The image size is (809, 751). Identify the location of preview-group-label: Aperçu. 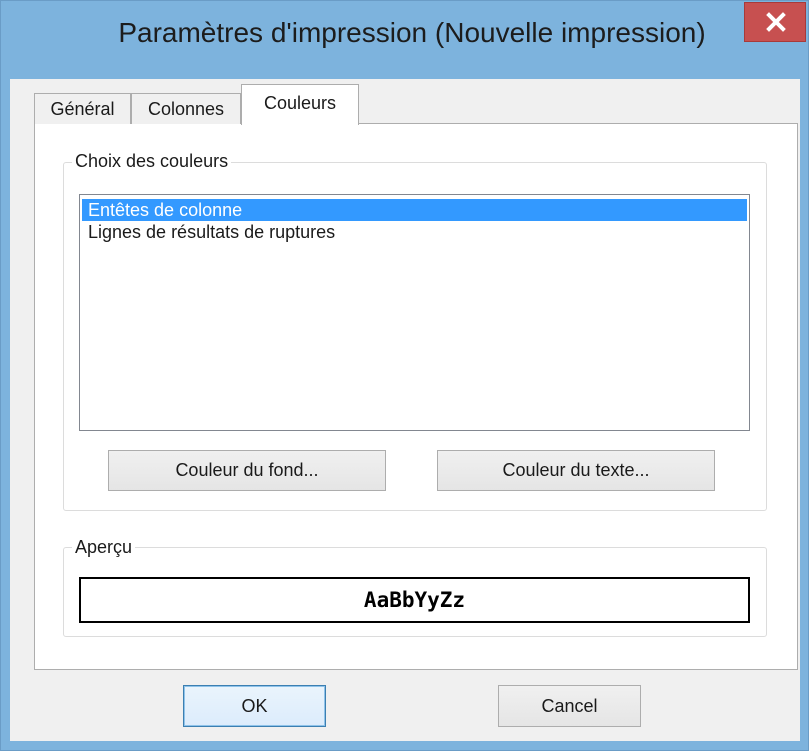
(104, 547).